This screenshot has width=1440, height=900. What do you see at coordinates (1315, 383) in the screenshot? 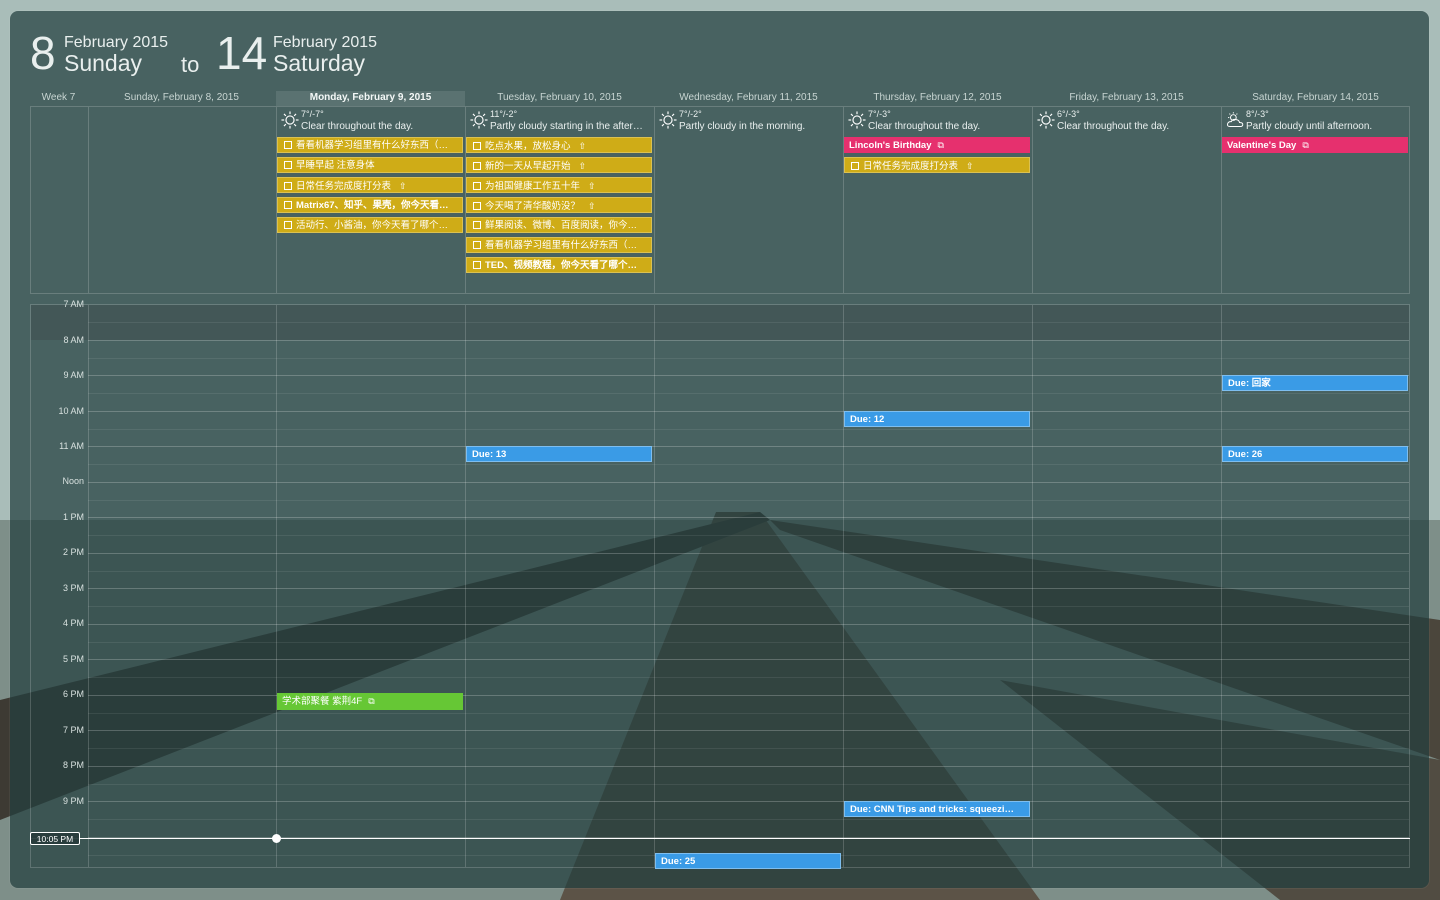
I see `due-event: Due: 回家` at bounding box center [1315, 383].